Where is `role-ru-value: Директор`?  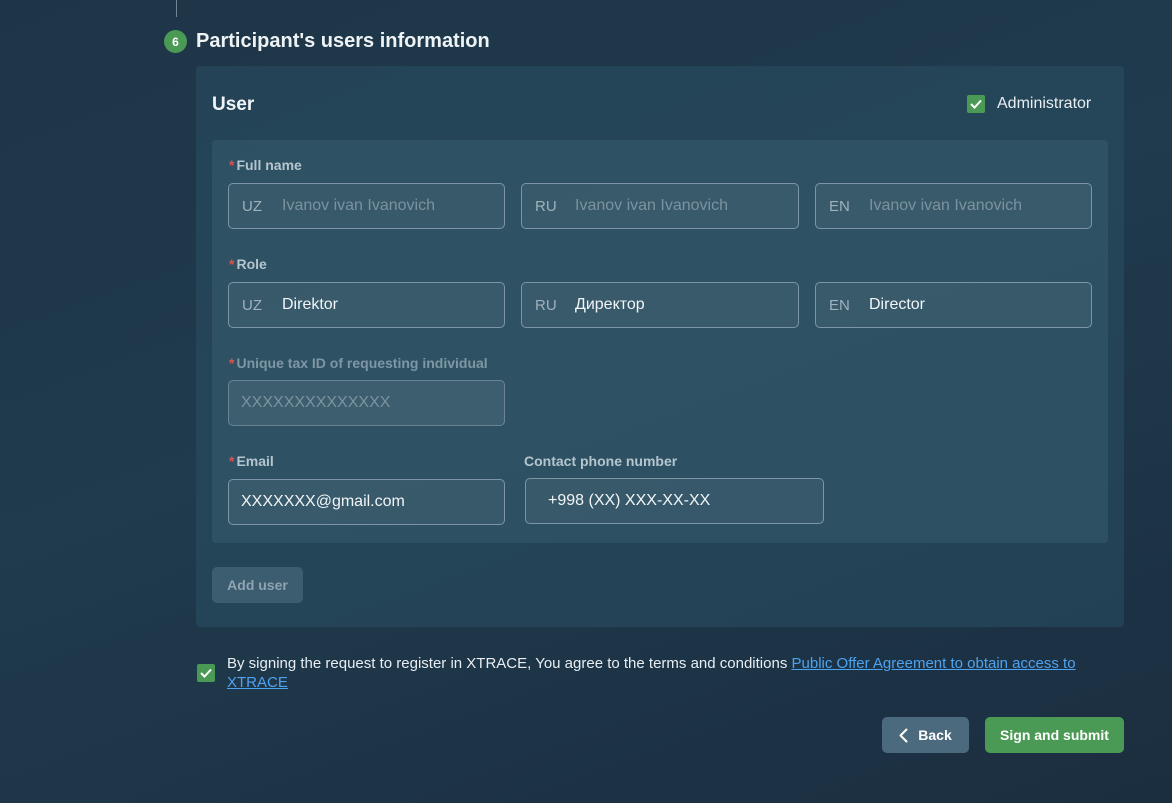 role-ru-value: Директор is located at coordinates (610, 304).